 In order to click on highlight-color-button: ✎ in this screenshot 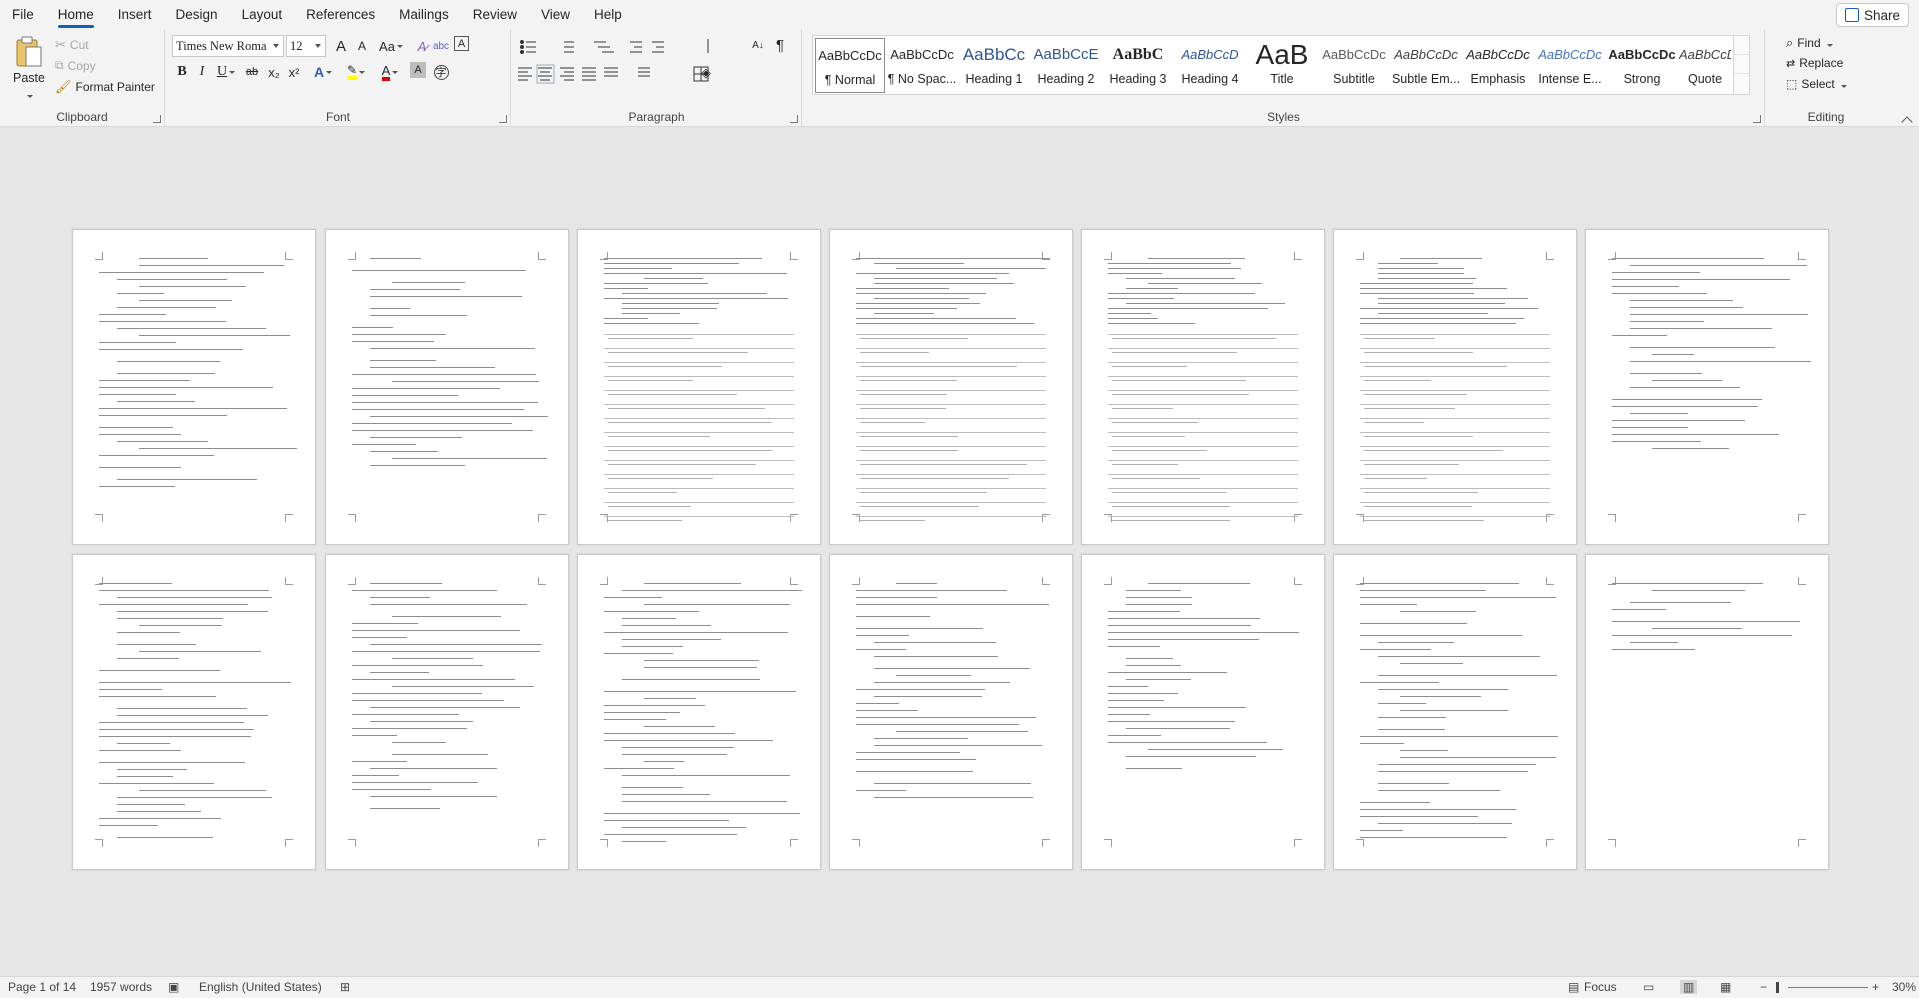, I will do `click(356, 72)`.